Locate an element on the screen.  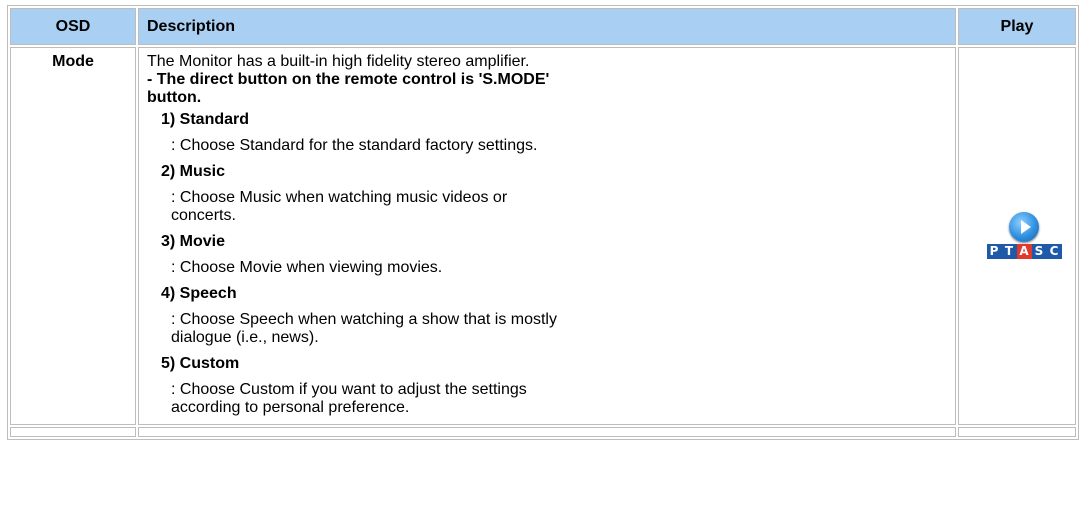
item-text-line: according to personal preference. is located at coordinates (290, 407).